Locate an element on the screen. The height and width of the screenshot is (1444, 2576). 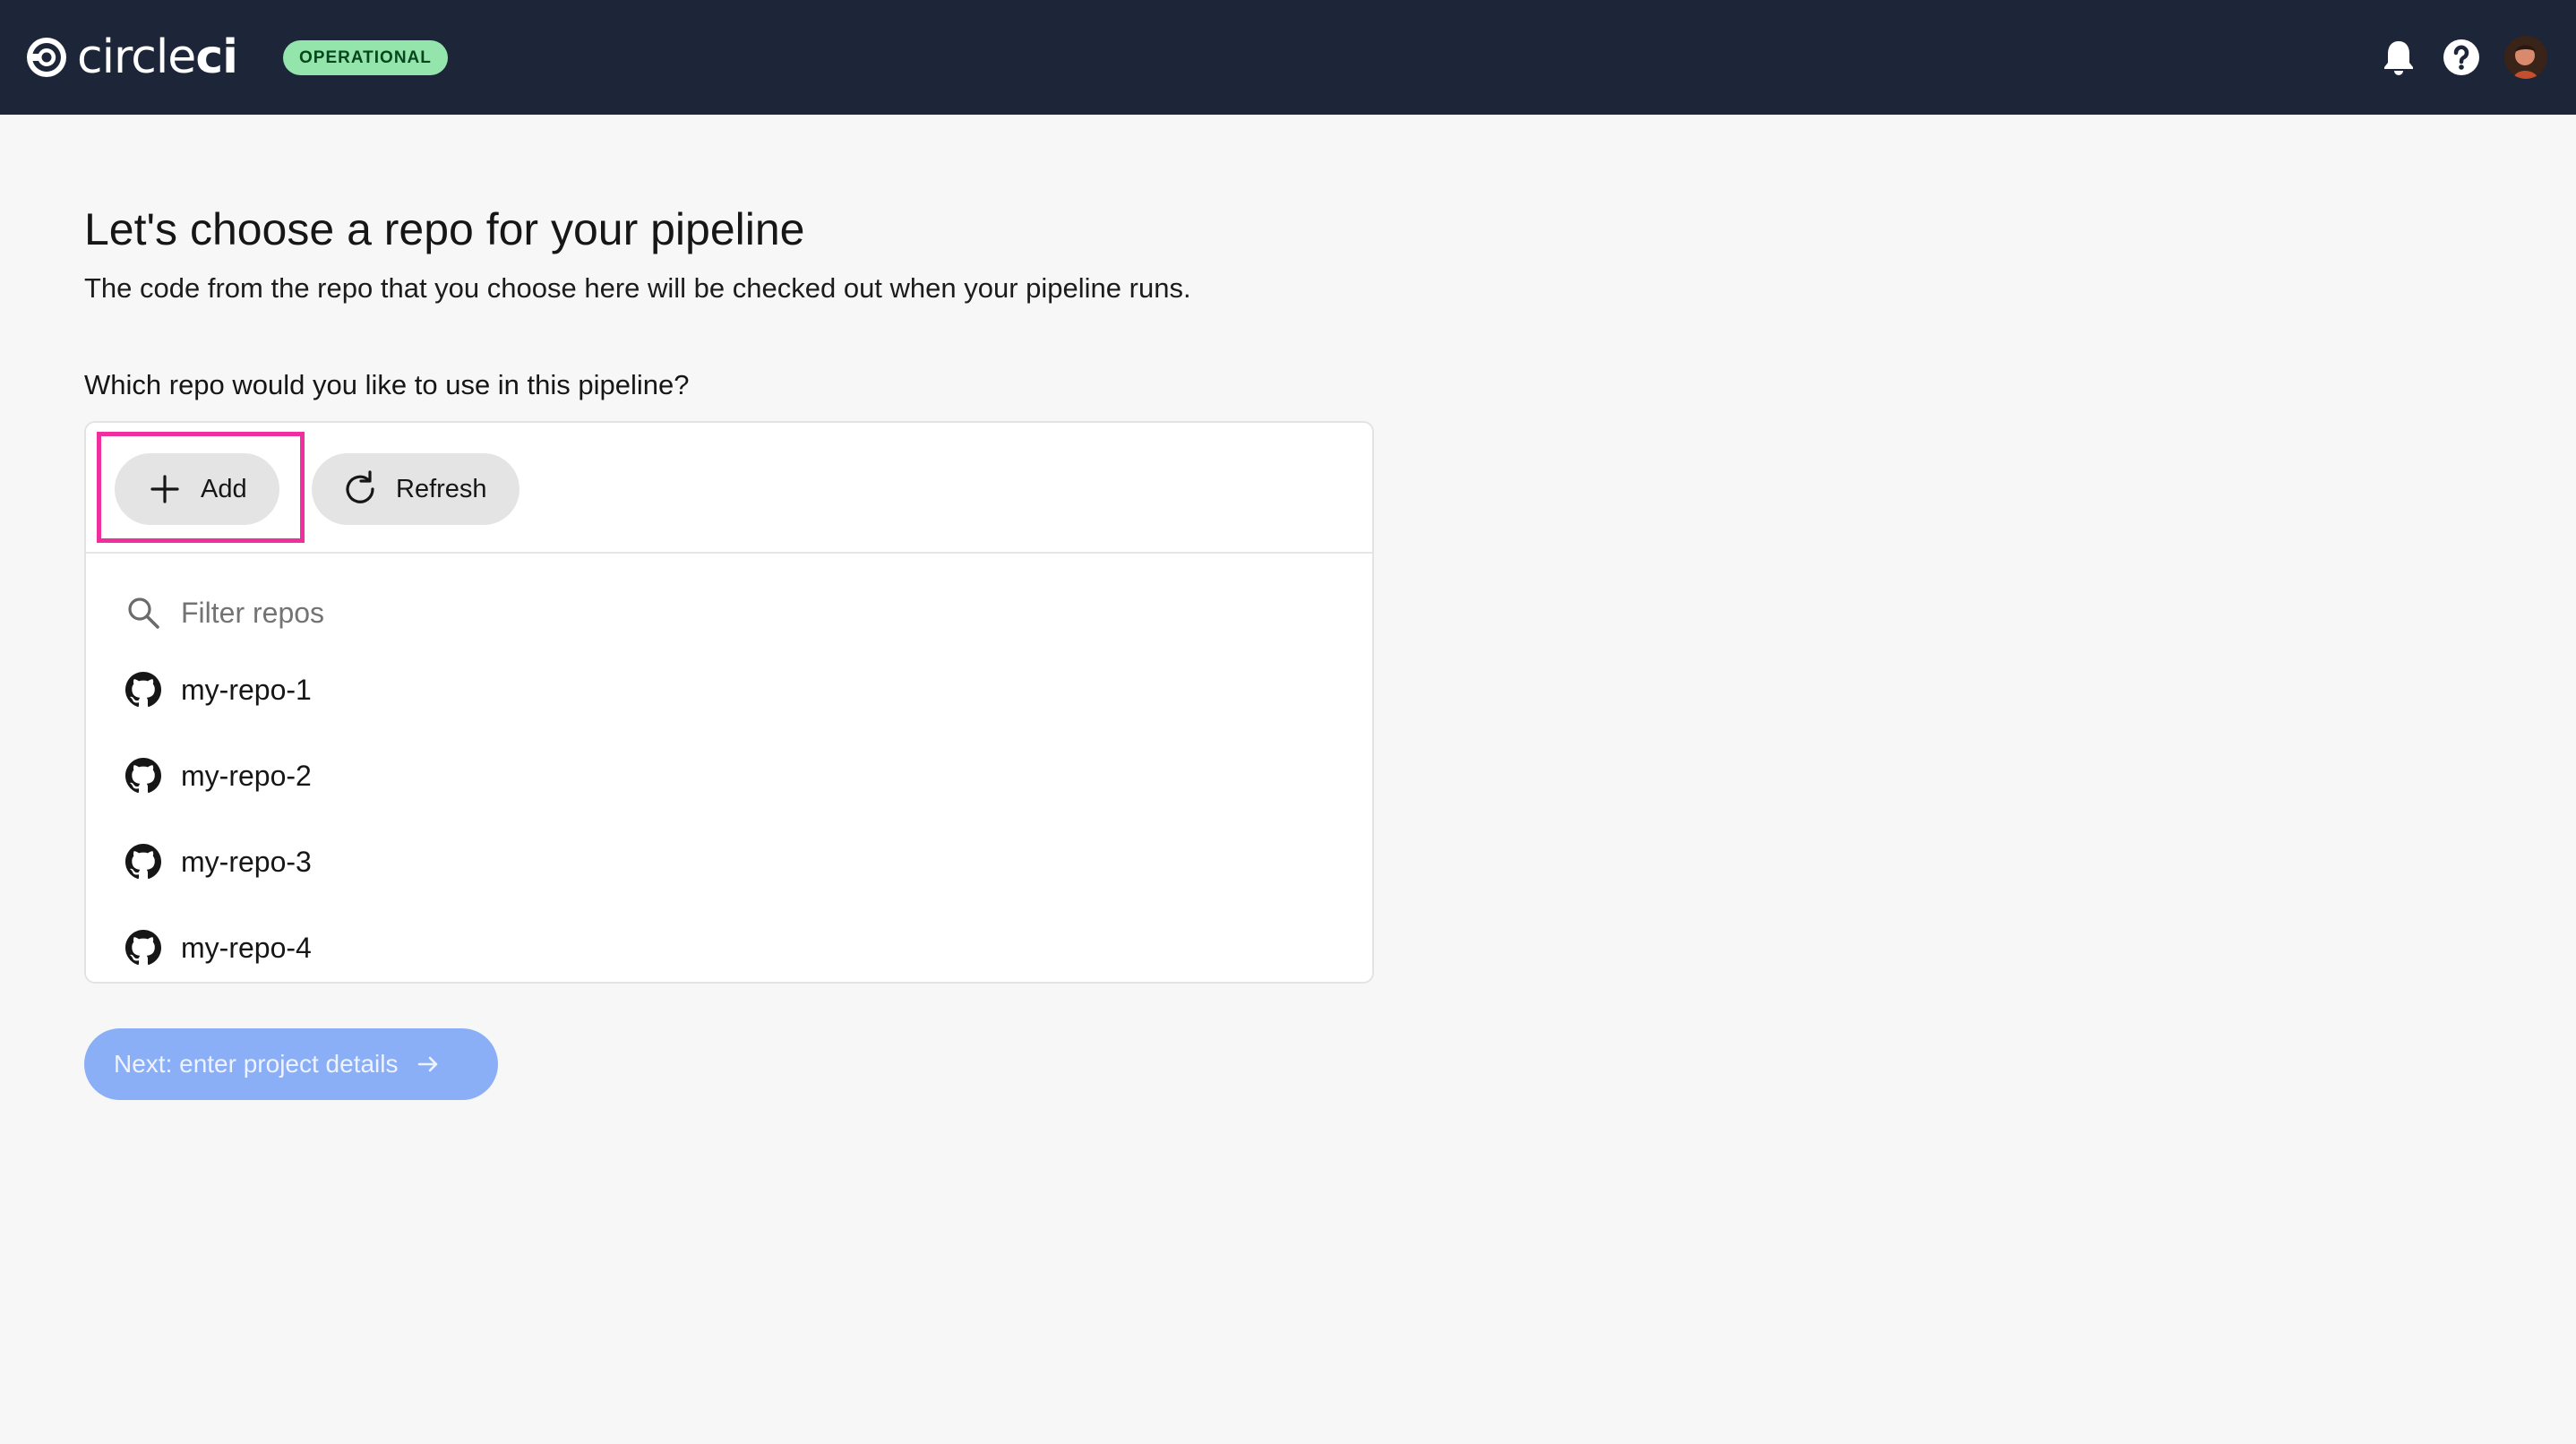
refresh-button: Refresh is located at coordinates (415, 489).